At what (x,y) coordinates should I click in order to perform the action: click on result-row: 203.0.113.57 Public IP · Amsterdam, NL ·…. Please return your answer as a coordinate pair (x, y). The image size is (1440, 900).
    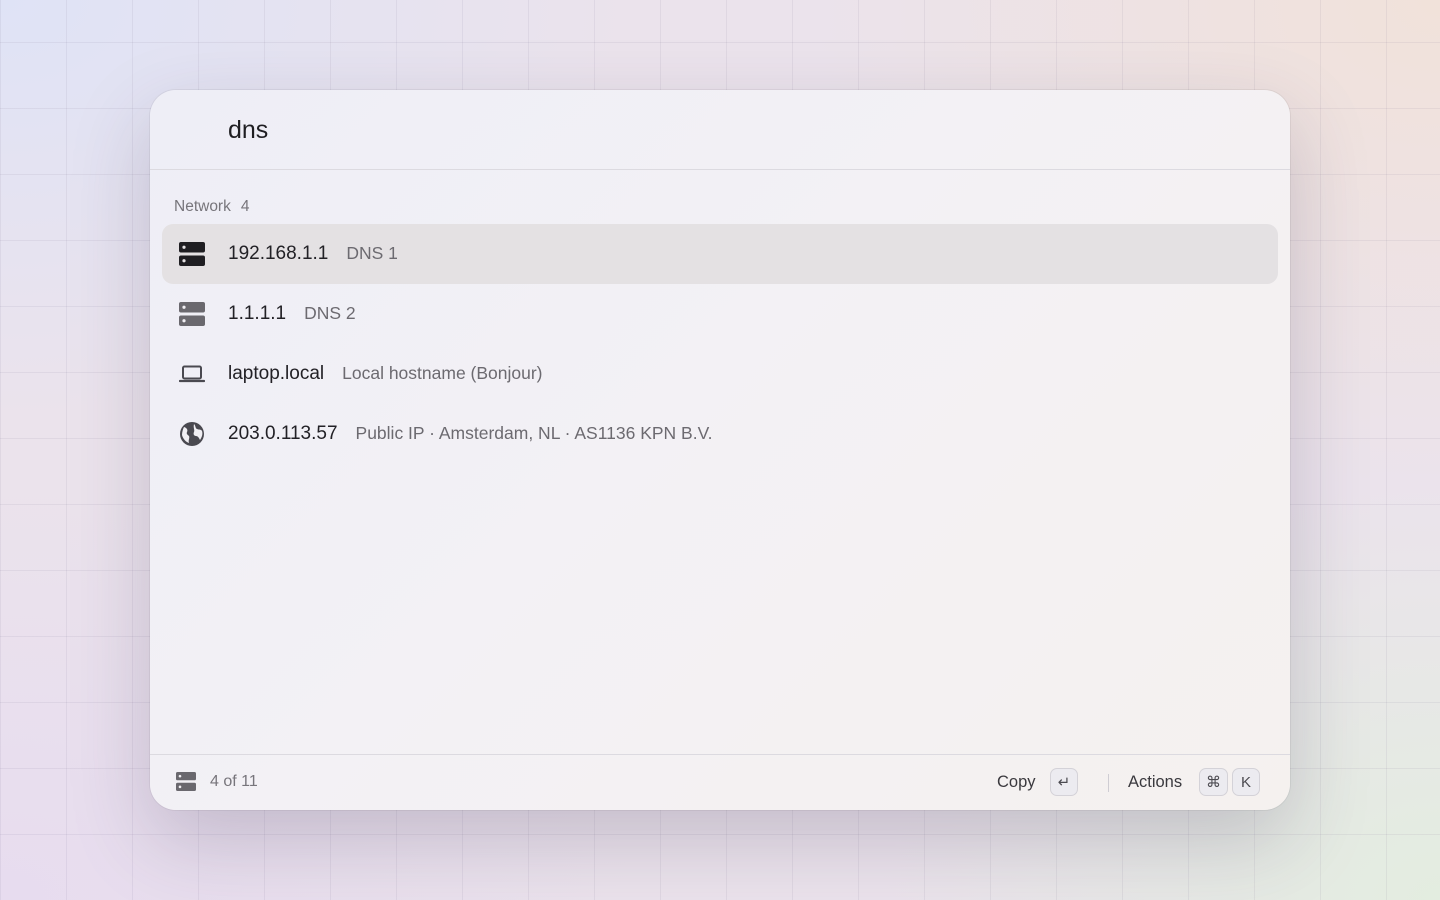
    Looking at the image, I should click on (720, 434).